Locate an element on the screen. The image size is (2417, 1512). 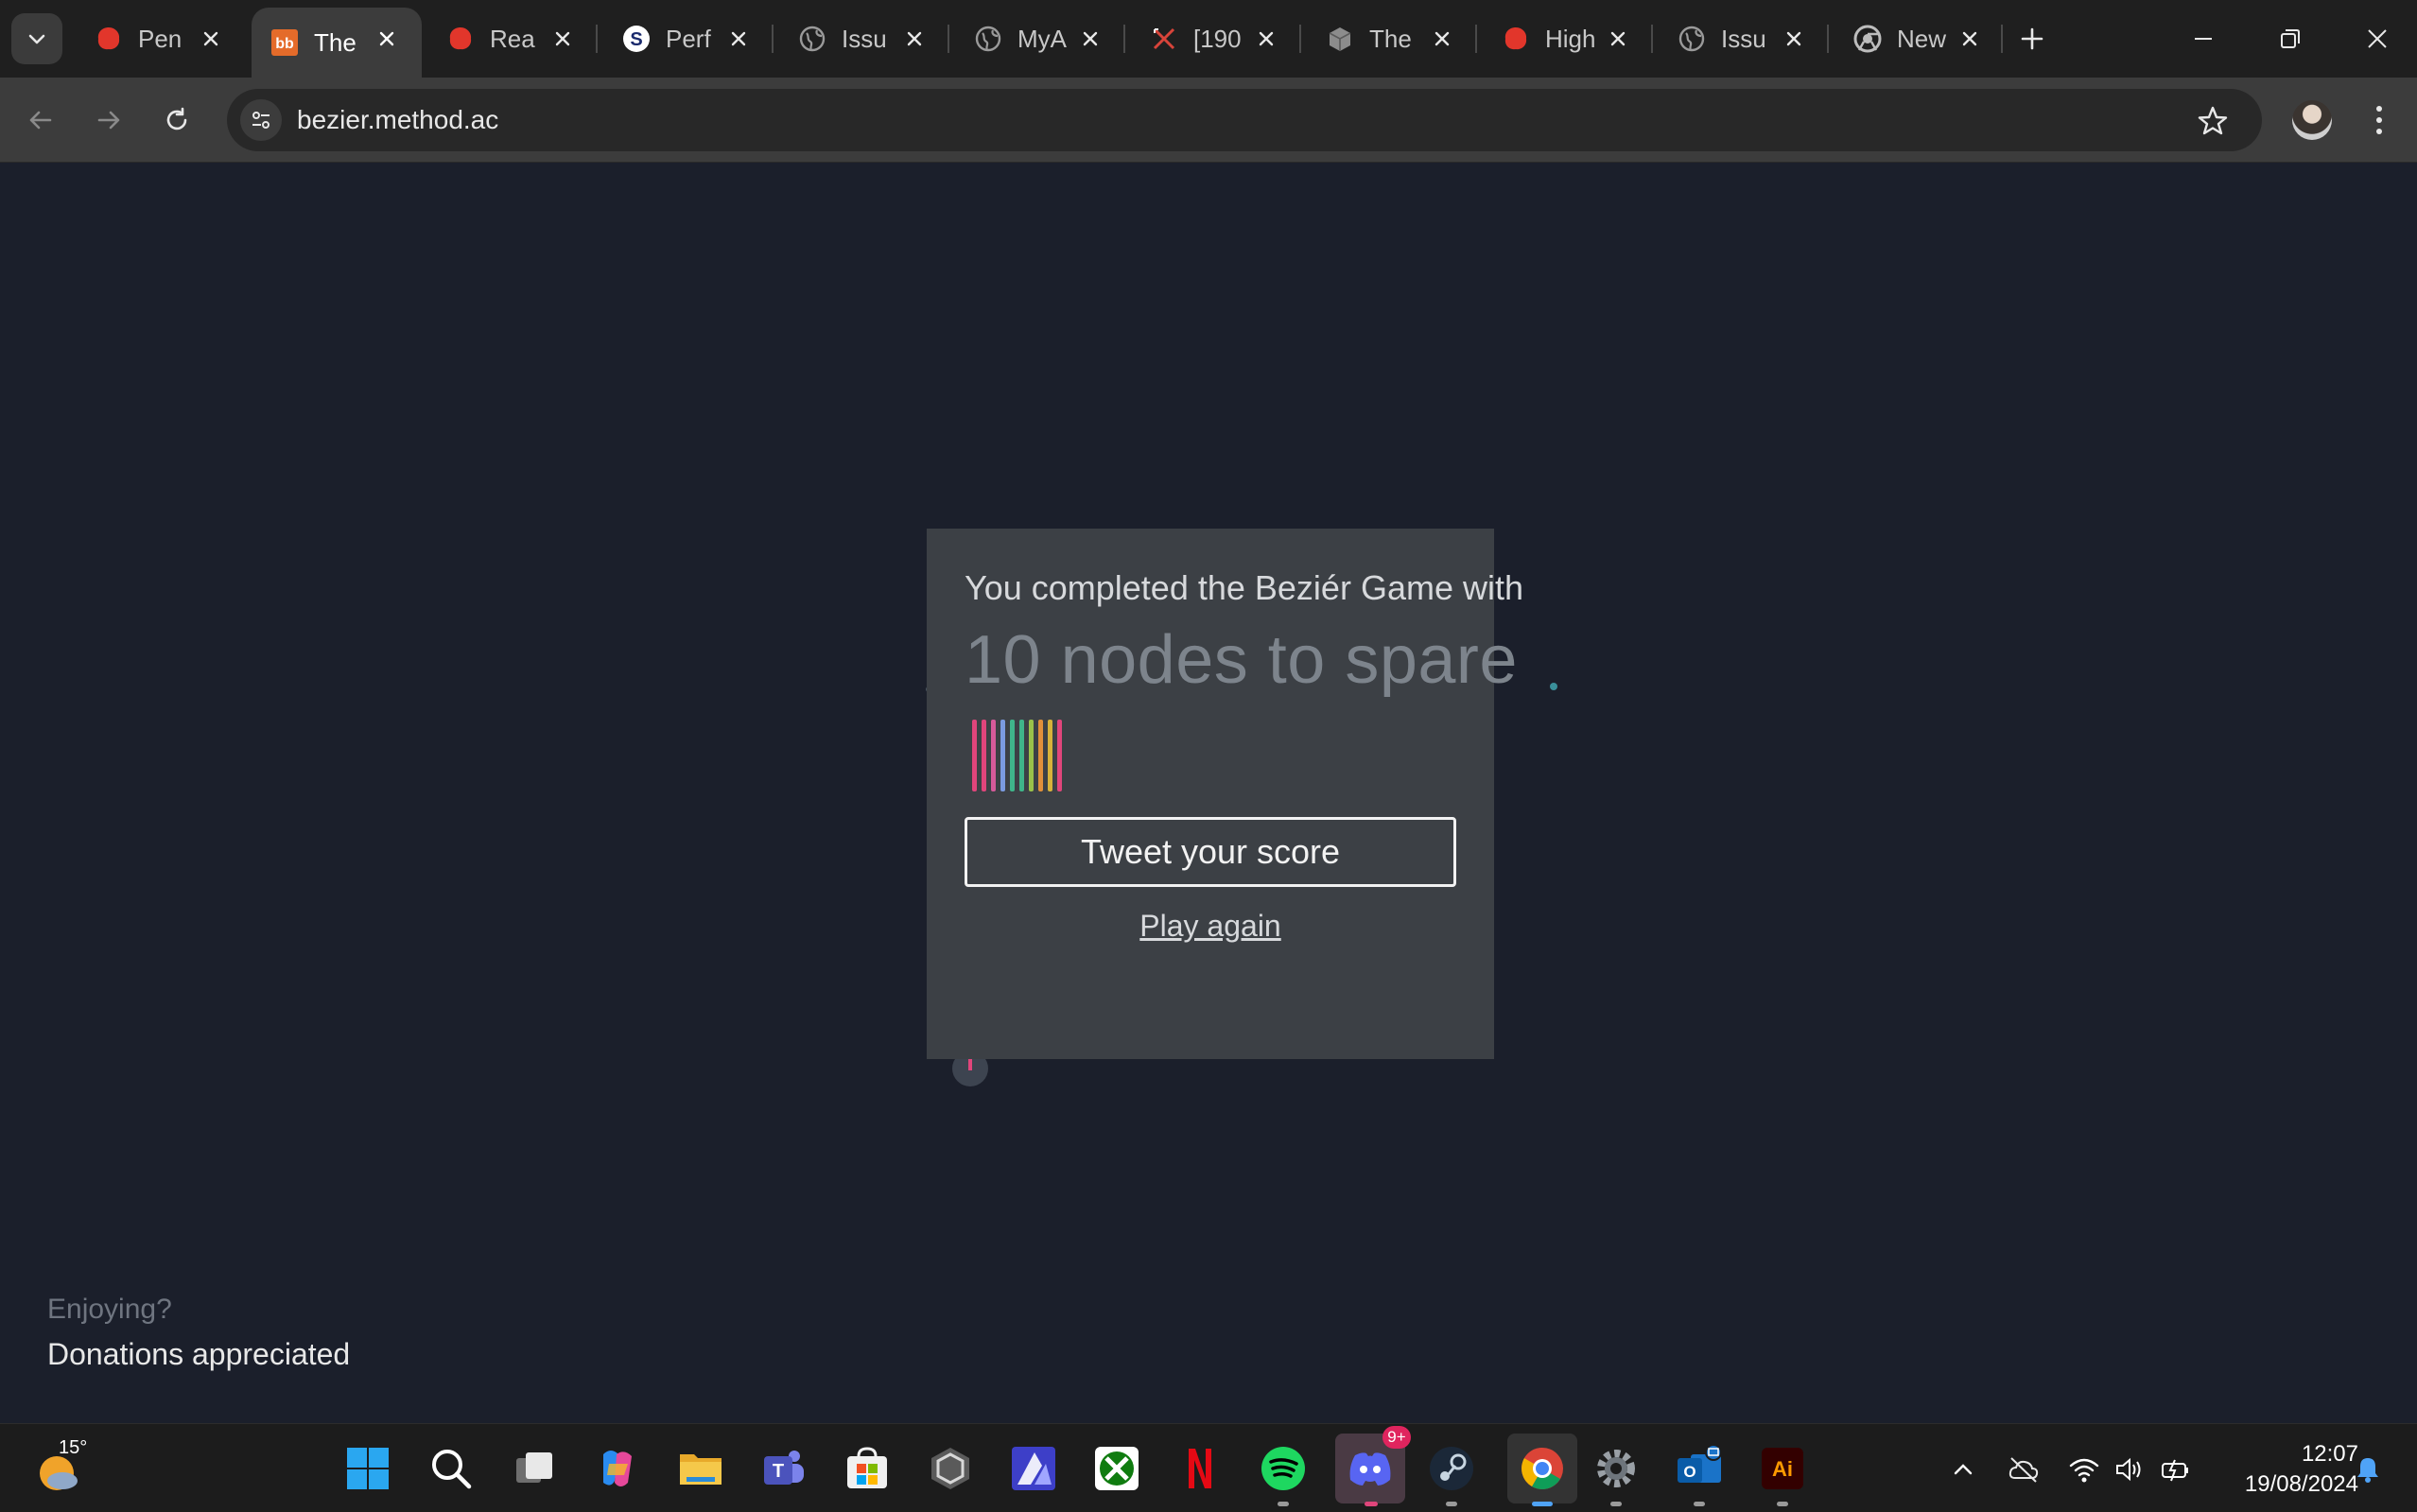
tab-mya: MyA is located at coordinates (1040, 39).